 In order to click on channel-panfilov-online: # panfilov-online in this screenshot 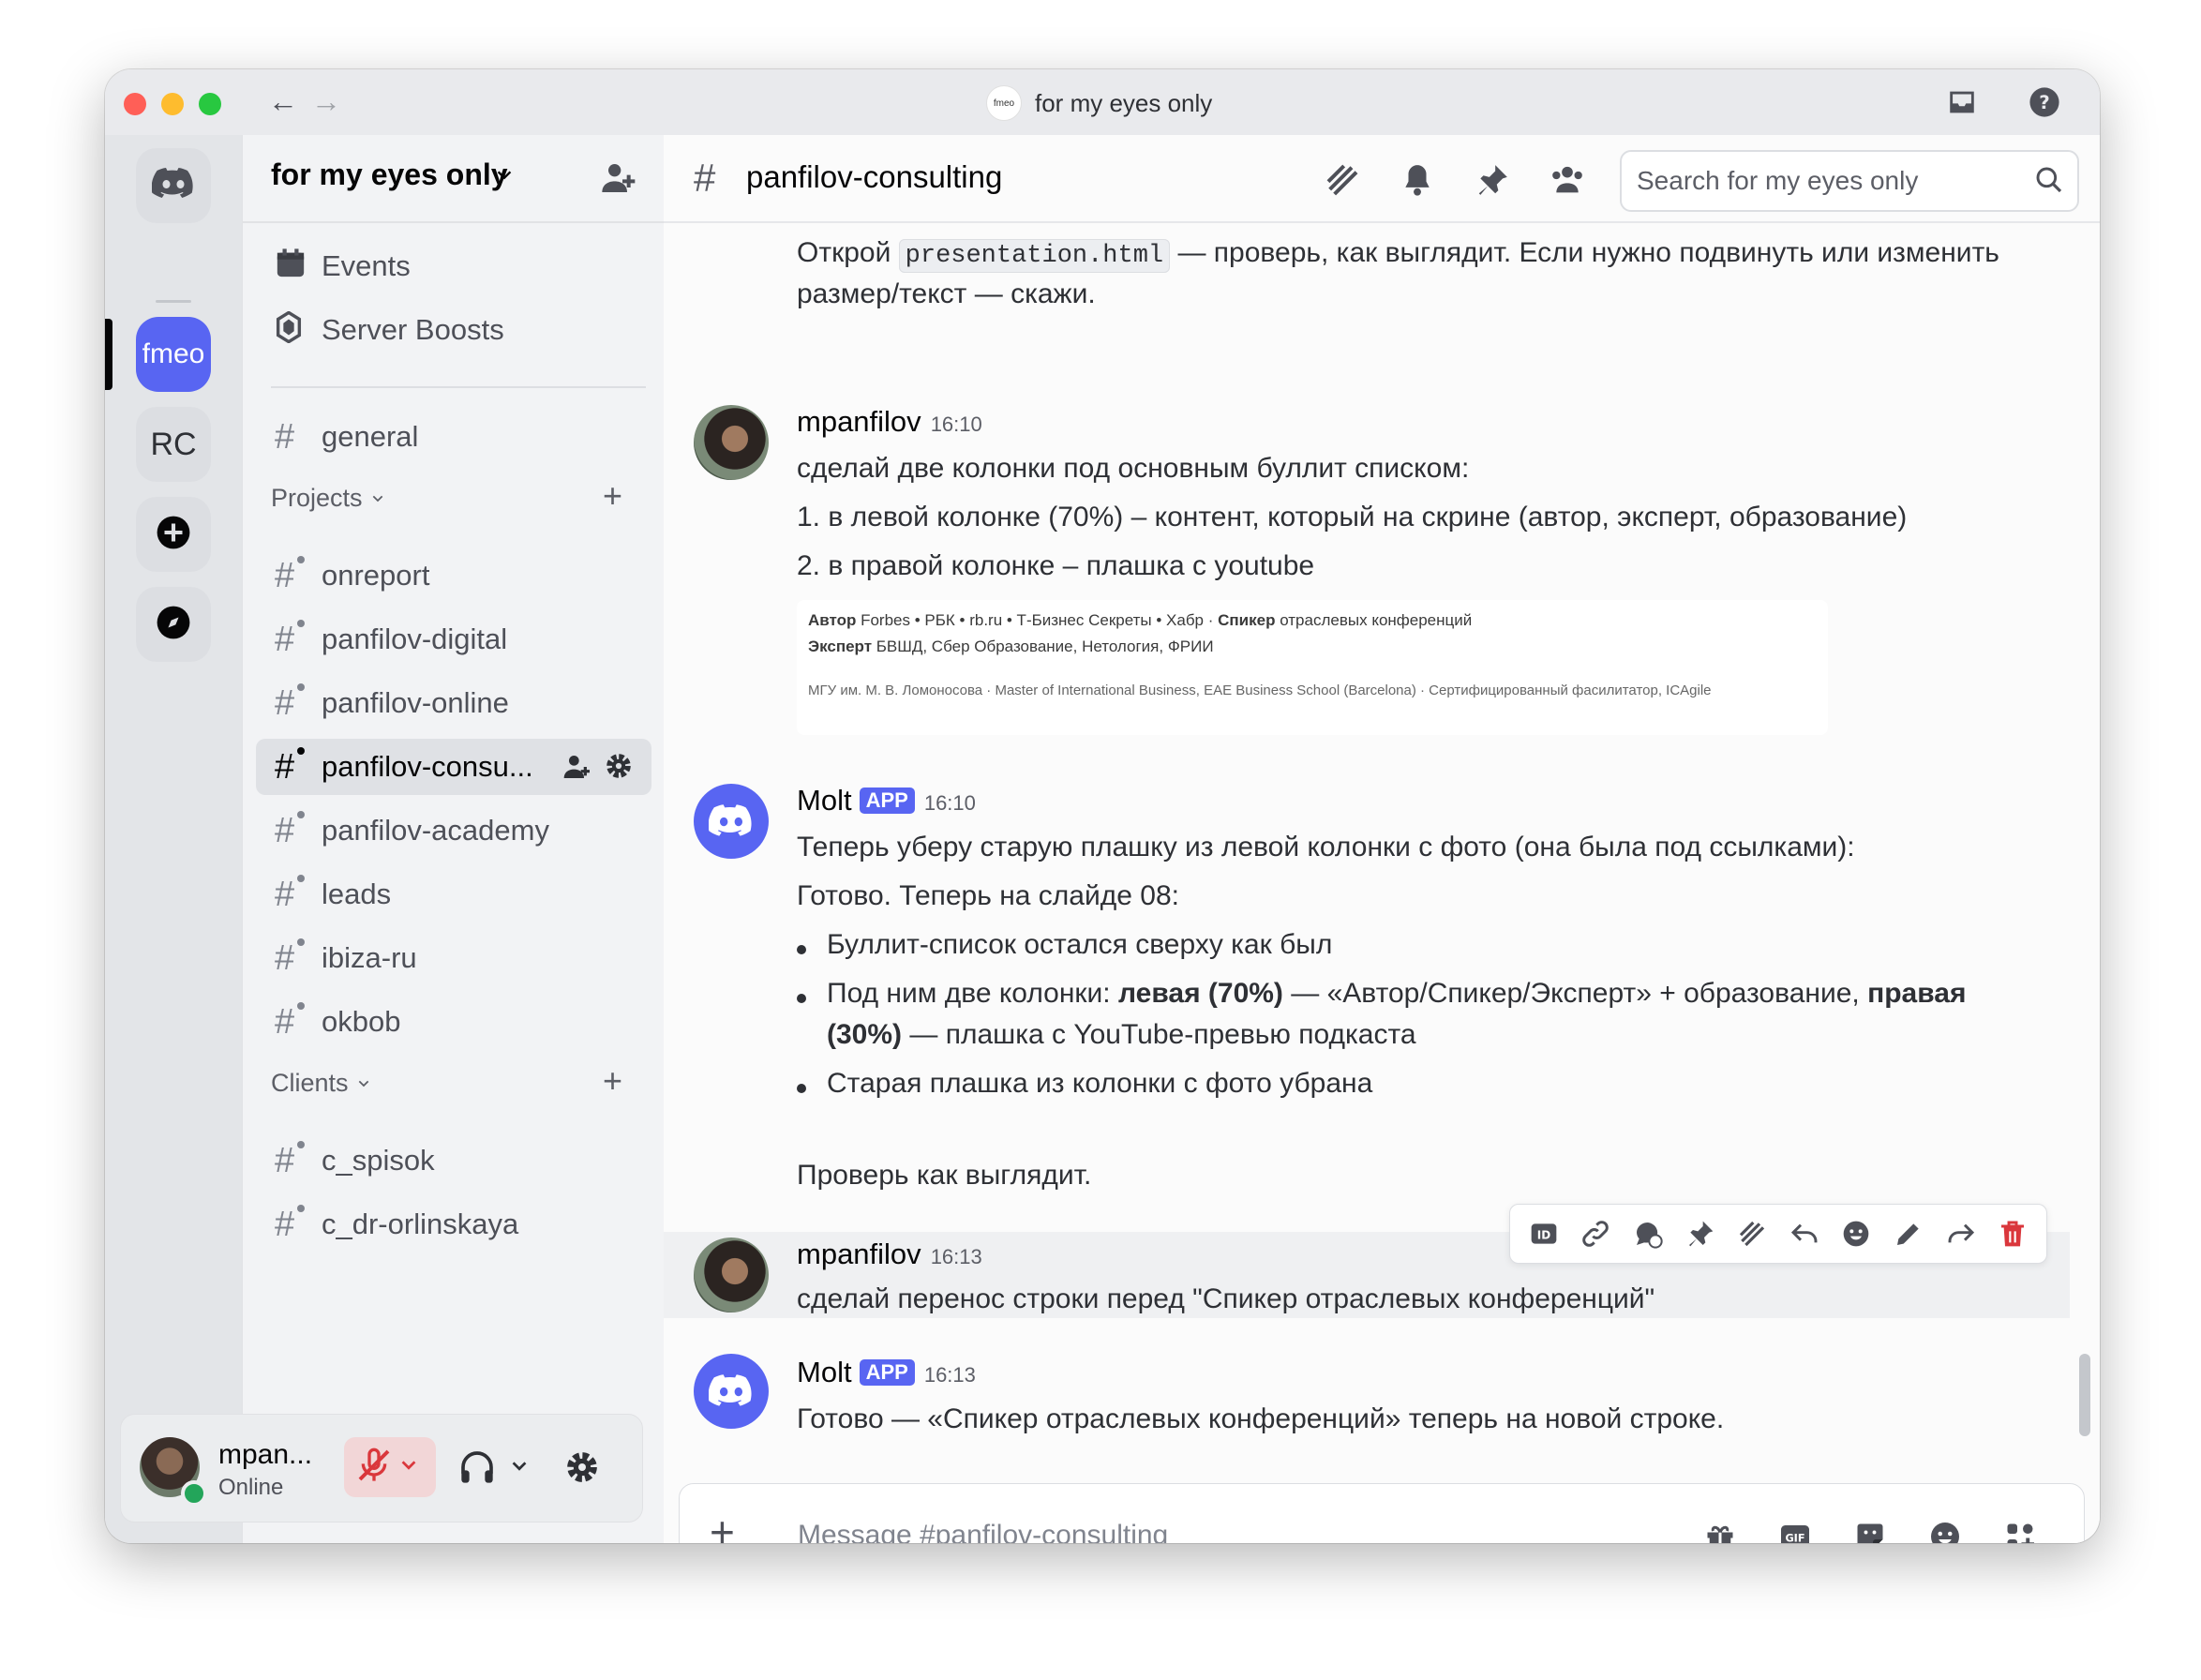, I will do `click(454, 703)`.